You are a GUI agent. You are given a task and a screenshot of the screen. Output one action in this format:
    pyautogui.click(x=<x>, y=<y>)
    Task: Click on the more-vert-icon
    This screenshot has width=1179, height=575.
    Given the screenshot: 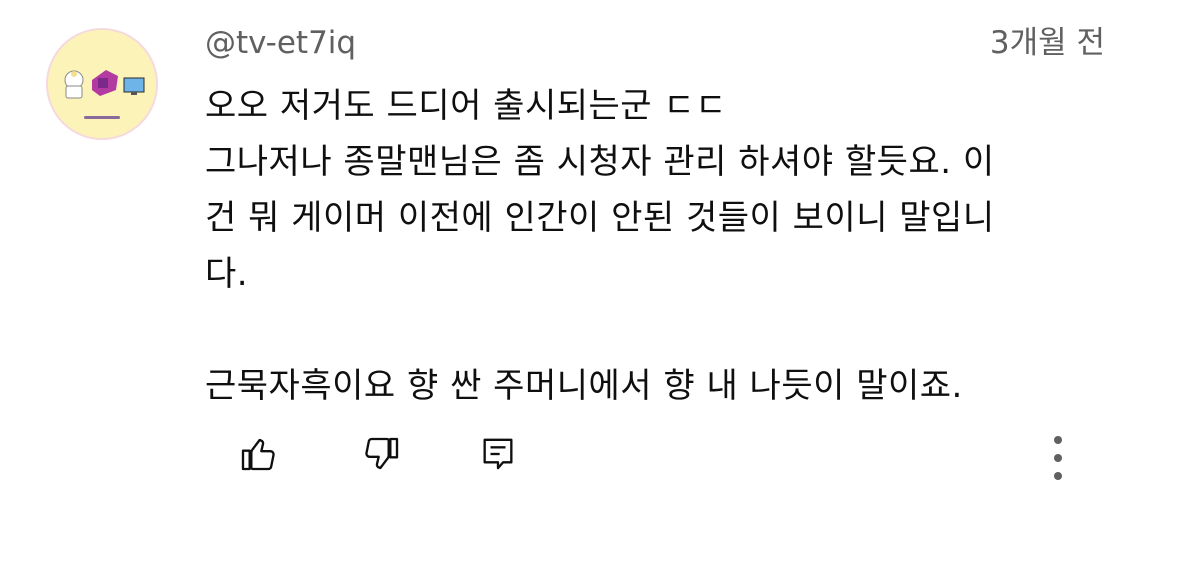 What is the action you would take?
    pyautogui.click(x=1058, y=458)
    